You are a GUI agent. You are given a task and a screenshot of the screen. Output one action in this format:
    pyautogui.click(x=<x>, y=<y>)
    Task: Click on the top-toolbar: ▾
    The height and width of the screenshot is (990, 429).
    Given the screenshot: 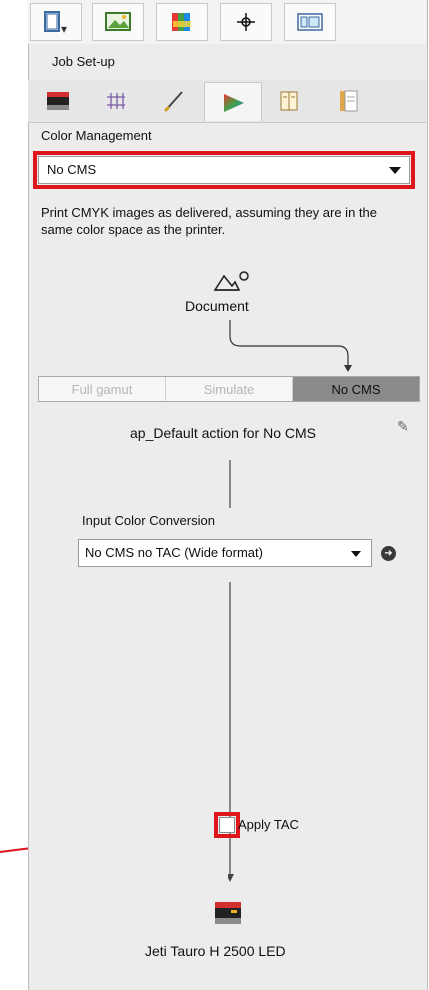 What is the action you would take?
    pyautogui.click(x=227, y=22)
    